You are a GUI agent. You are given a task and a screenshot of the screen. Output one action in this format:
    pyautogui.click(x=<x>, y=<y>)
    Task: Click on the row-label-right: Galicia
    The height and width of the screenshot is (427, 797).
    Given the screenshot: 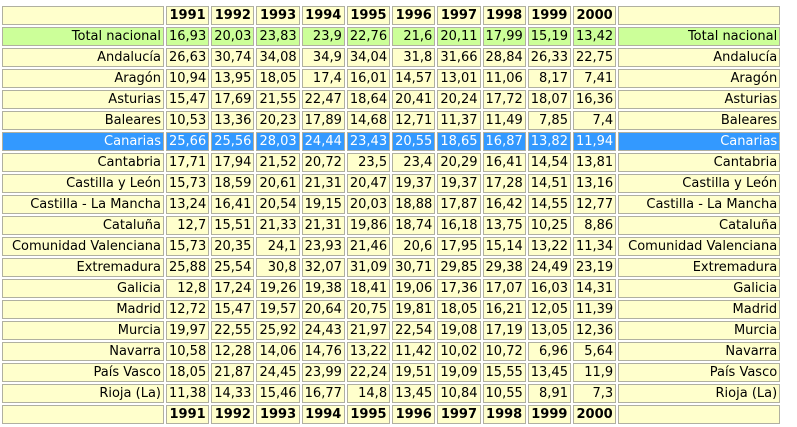 What is the action you would take?
    pyautogui.click(x=699, y=288)
    